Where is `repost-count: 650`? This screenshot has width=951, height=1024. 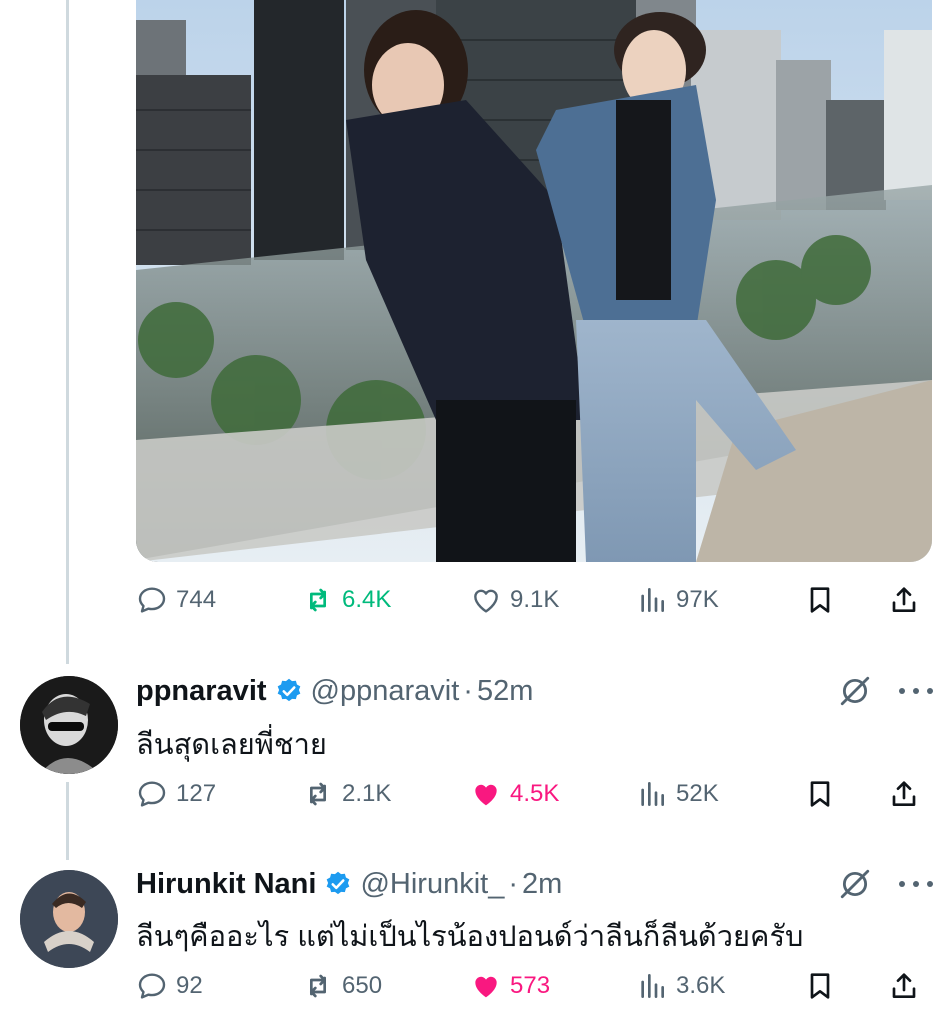
repost-count: 650 is located at coordinates (362, 985).